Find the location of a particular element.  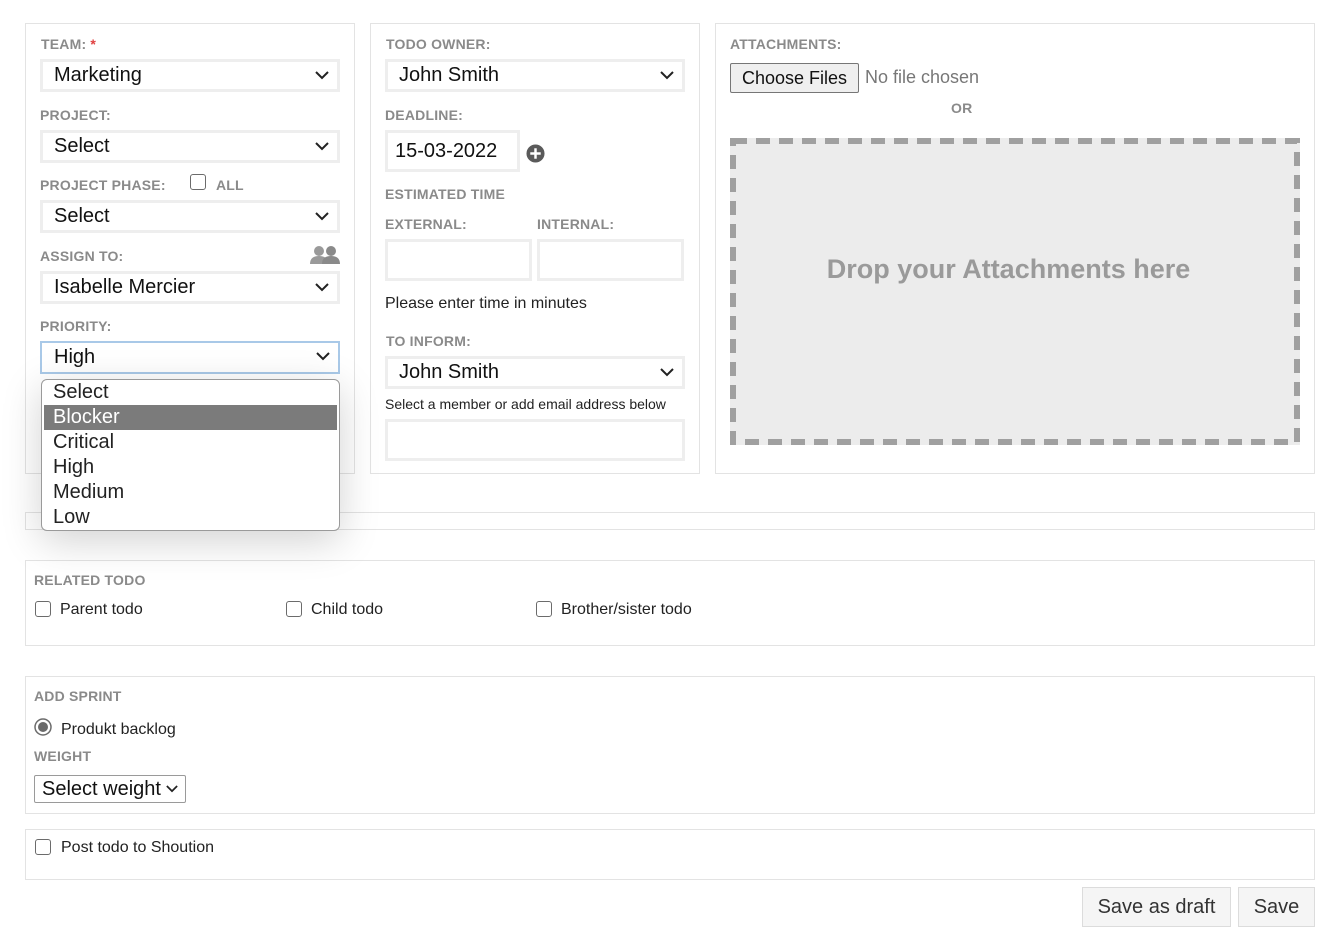

project-phase-label: PROJECT PHASE: is located at coordinates (103, 185).